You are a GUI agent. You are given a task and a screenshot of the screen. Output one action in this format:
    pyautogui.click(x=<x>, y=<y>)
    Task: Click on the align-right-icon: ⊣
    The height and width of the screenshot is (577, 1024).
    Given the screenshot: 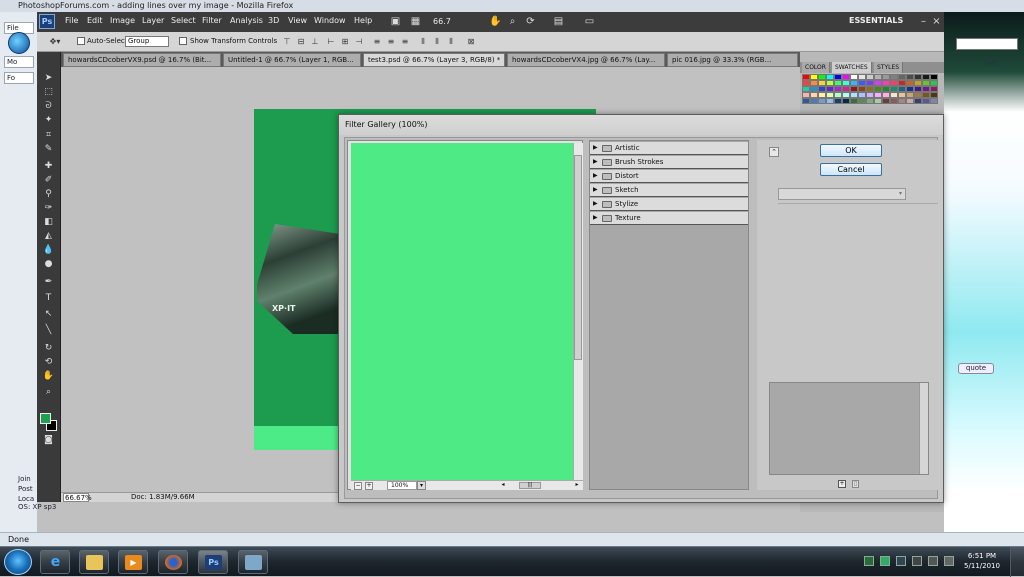 What is the action you would take?
    pyautogui.click(x=359, y=42)
    